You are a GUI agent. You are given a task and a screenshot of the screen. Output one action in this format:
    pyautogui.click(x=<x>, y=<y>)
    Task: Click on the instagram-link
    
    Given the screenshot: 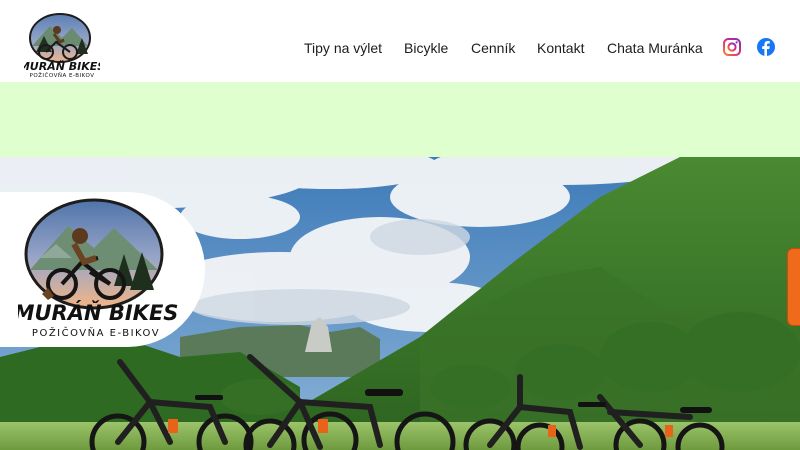 What is the action you would take?
    pyautogui.click(x=732, y=47)
    